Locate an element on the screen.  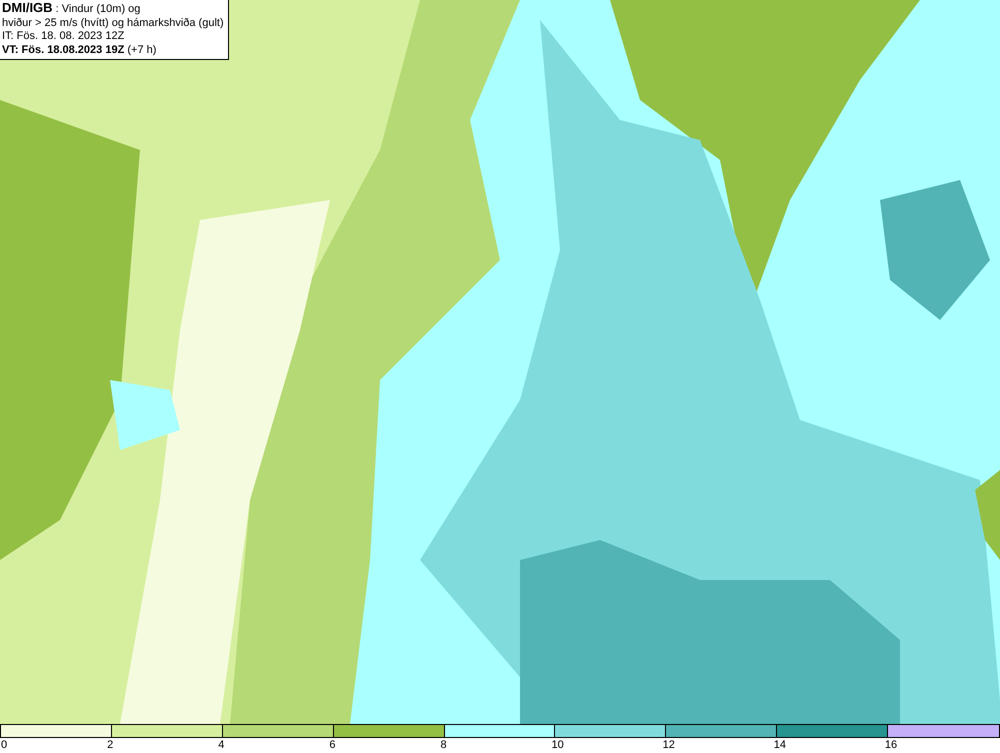
caption-line: VT: Fös. 18.08.2023 19Z (+7 h) is located at coordinates (80, 50).